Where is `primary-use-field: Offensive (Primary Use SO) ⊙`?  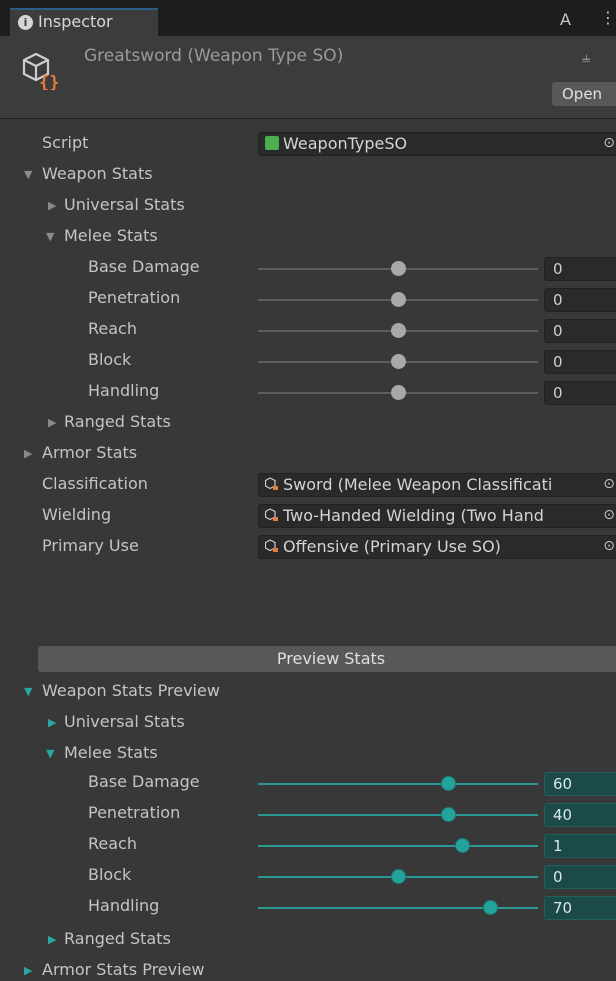
primary-use-field: Offensive (Primary Use SO) ⊙ is located at coordinates (437, 547).